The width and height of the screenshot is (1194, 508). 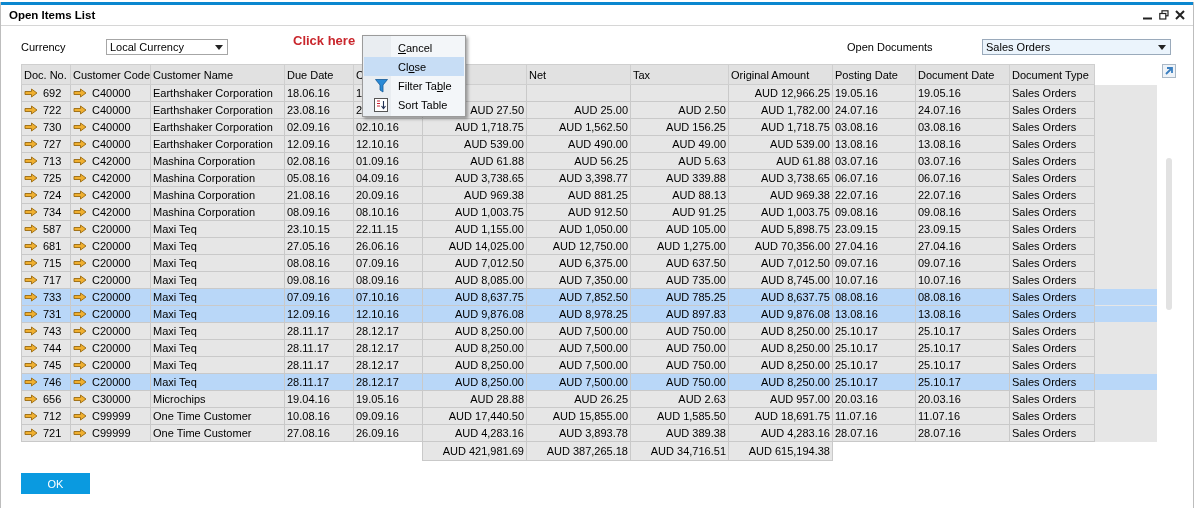 What do you see at coordinates (217, 399) in the screenshot?
I see `table-cell: Microchips` at bounding box center [217, 399].